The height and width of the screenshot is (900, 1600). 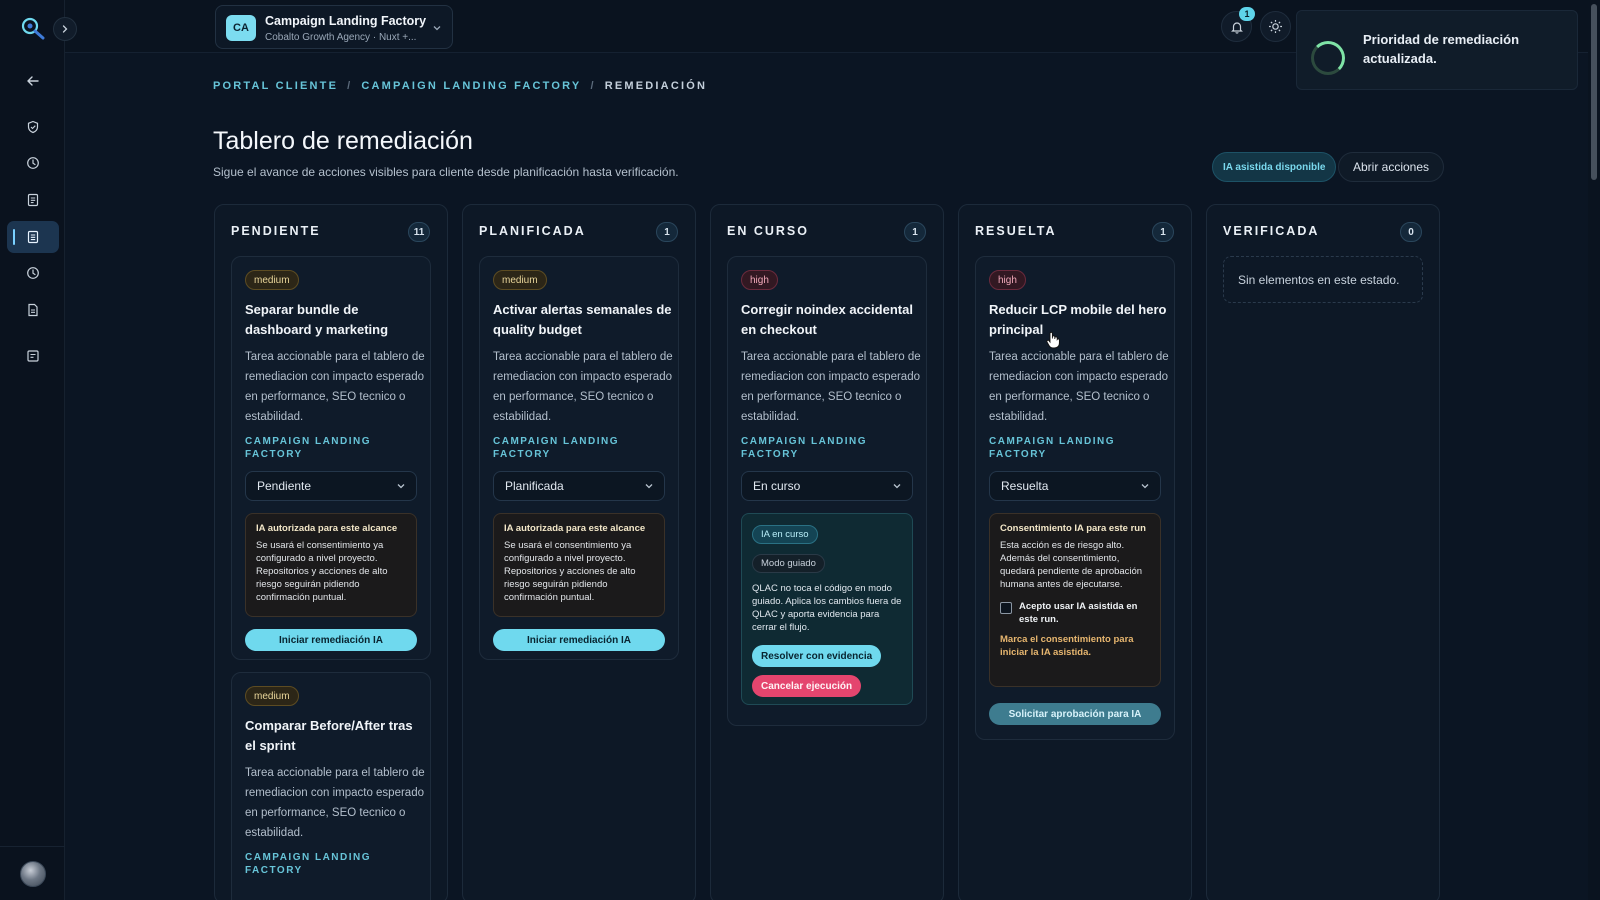 I want to click on ai-running-badge: IA en curso, so click(x=785, y=534).